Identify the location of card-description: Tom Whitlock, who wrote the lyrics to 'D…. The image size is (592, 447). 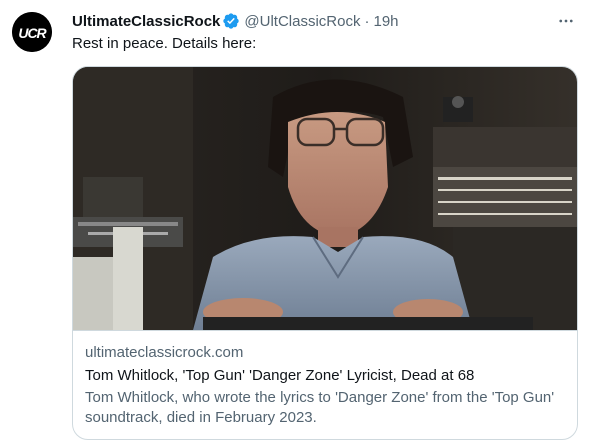
(325, 408).